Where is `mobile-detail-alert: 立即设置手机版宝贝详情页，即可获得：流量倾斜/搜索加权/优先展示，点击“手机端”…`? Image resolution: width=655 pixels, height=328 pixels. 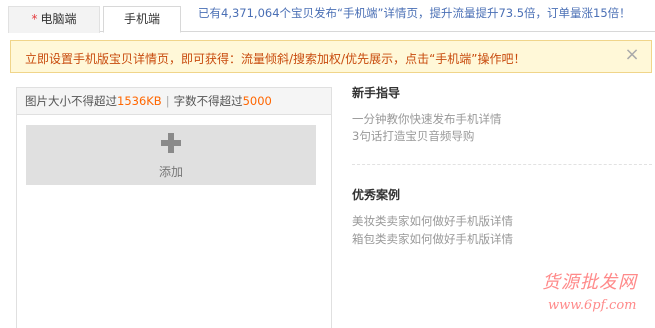 mobile-detail-alert: 立即设置手机版宝贝详情页，即可获得：流量倾斜/搜索加权/优先展示，点击“手机端”… is located at coordinates (331, 56).